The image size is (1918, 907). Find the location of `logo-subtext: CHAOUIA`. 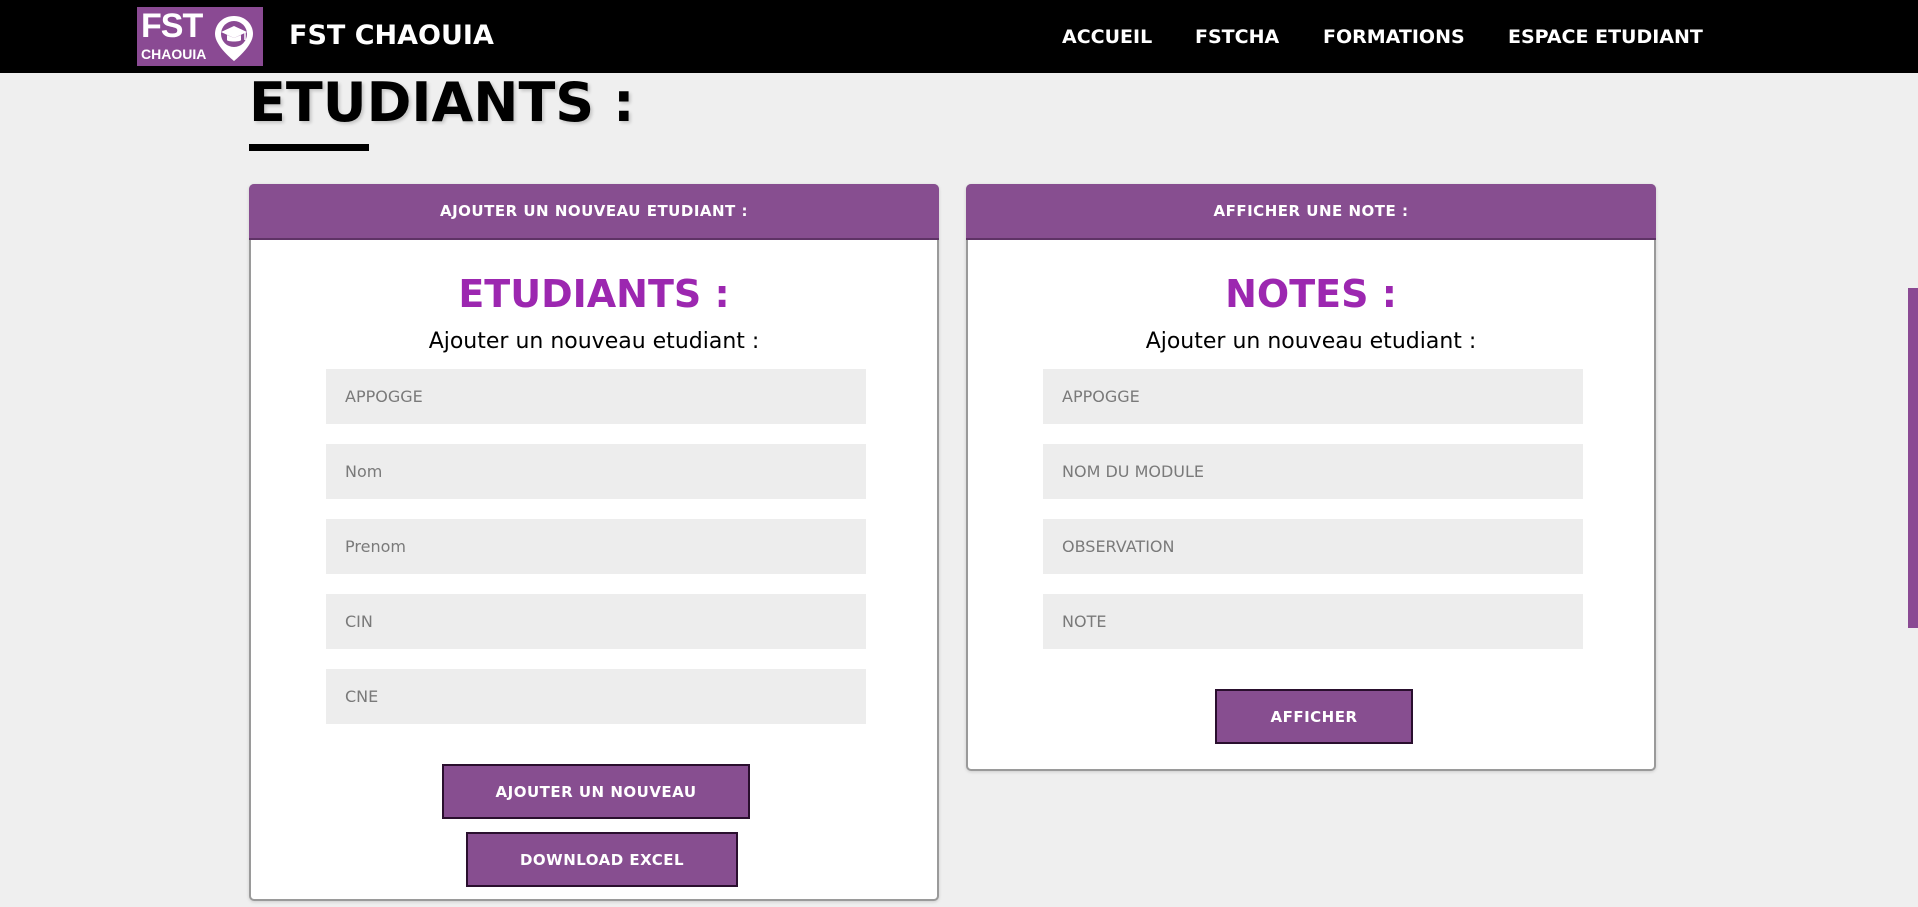

logo-subtext: CHAOUIA is located at coordinates (174, 54).